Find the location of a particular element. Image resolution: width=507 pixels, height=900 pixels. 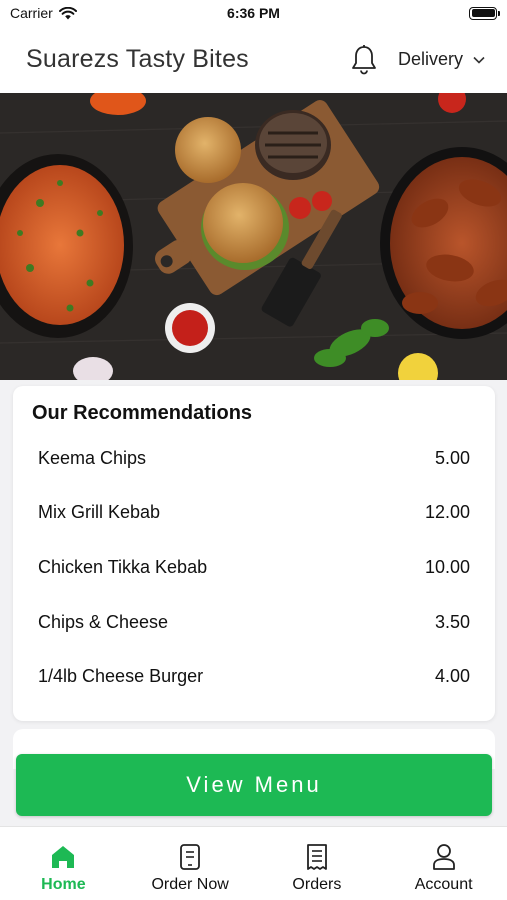

item-name: 1/4lb Cheese Burger is located at coordinates (121, 676).